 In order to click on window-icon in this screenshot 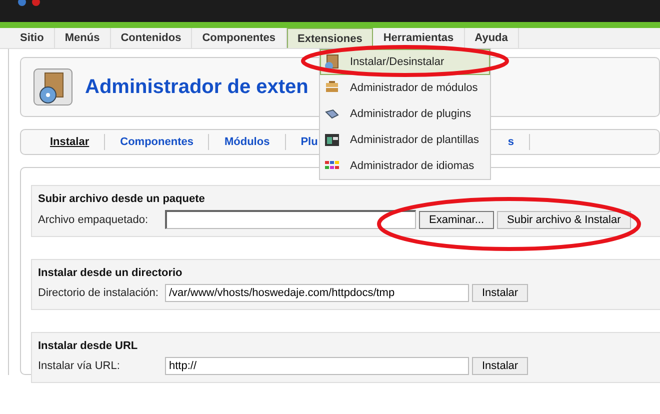, I will do `click(332, 140)`.